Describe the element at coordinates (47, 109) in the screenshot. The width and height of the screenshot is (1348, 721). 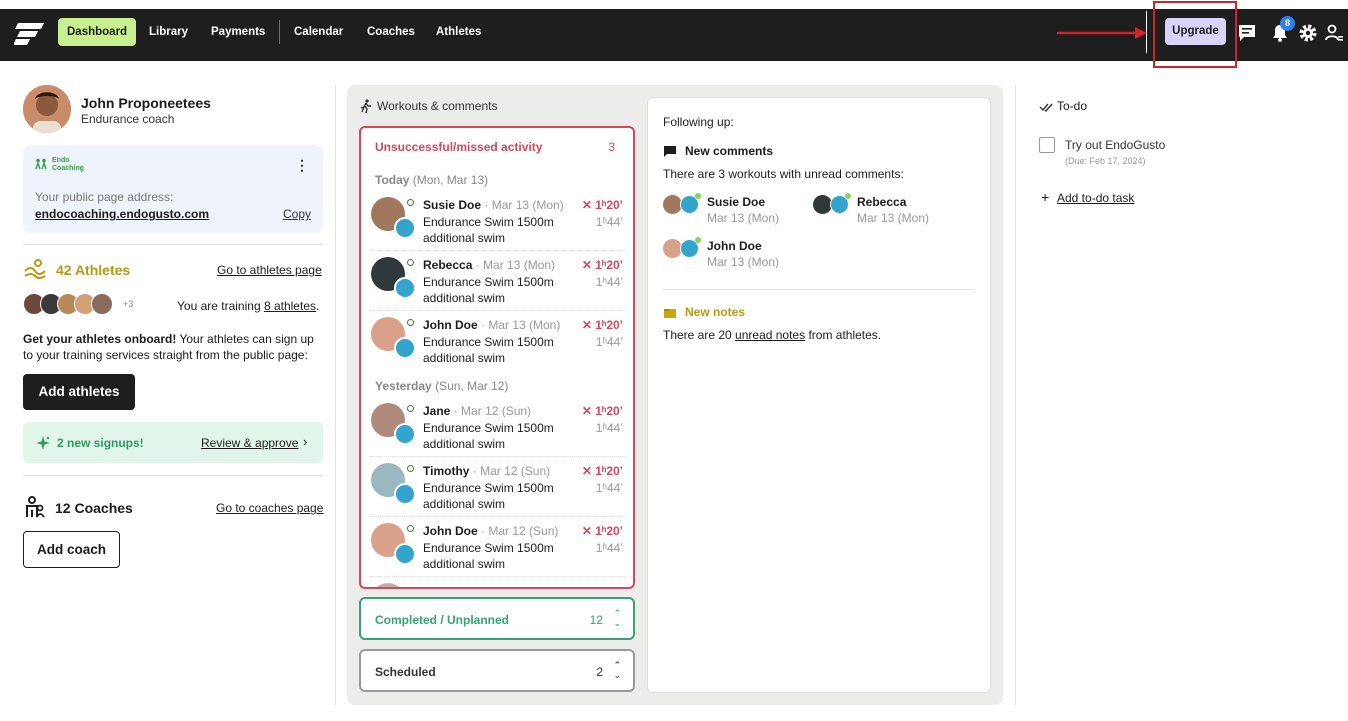
I see `profile-avatar` at that location.